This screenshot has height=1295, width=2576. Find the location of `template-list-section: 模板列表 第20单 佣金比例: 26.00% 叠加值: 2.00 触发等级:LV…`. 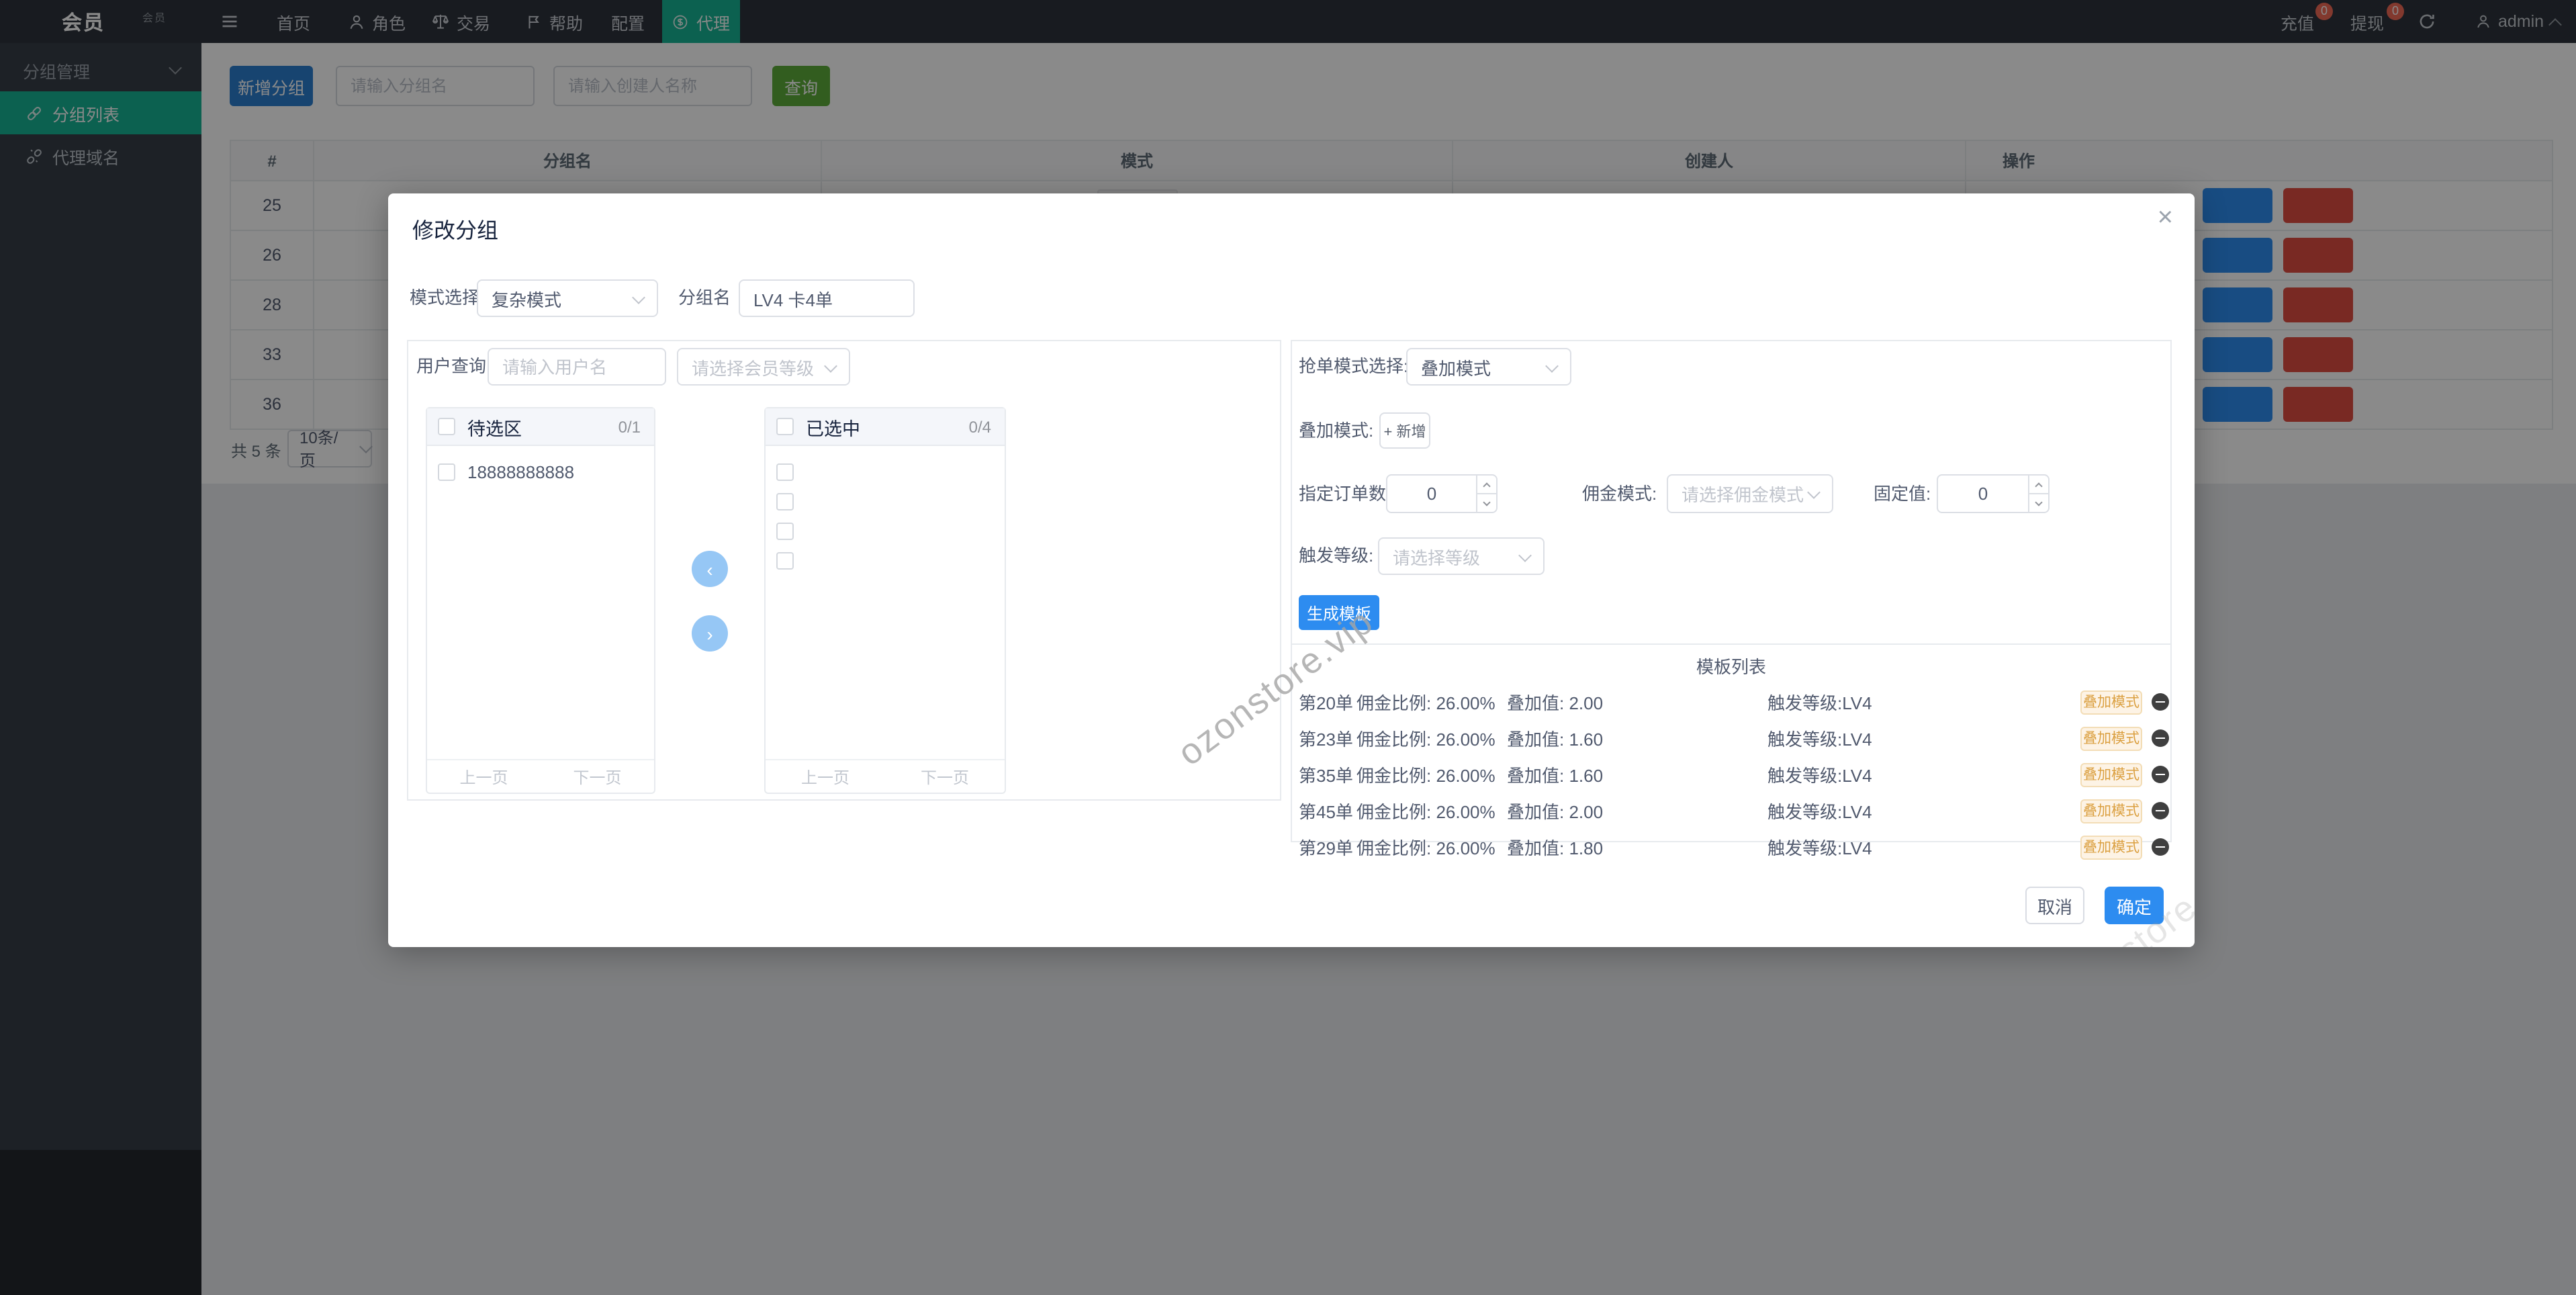

template-list-section: 模板列表 第20单 佣金比例: 26.00% 叠加值: 2.00 触发等级:LV… is located at coordinates (1731, 754).